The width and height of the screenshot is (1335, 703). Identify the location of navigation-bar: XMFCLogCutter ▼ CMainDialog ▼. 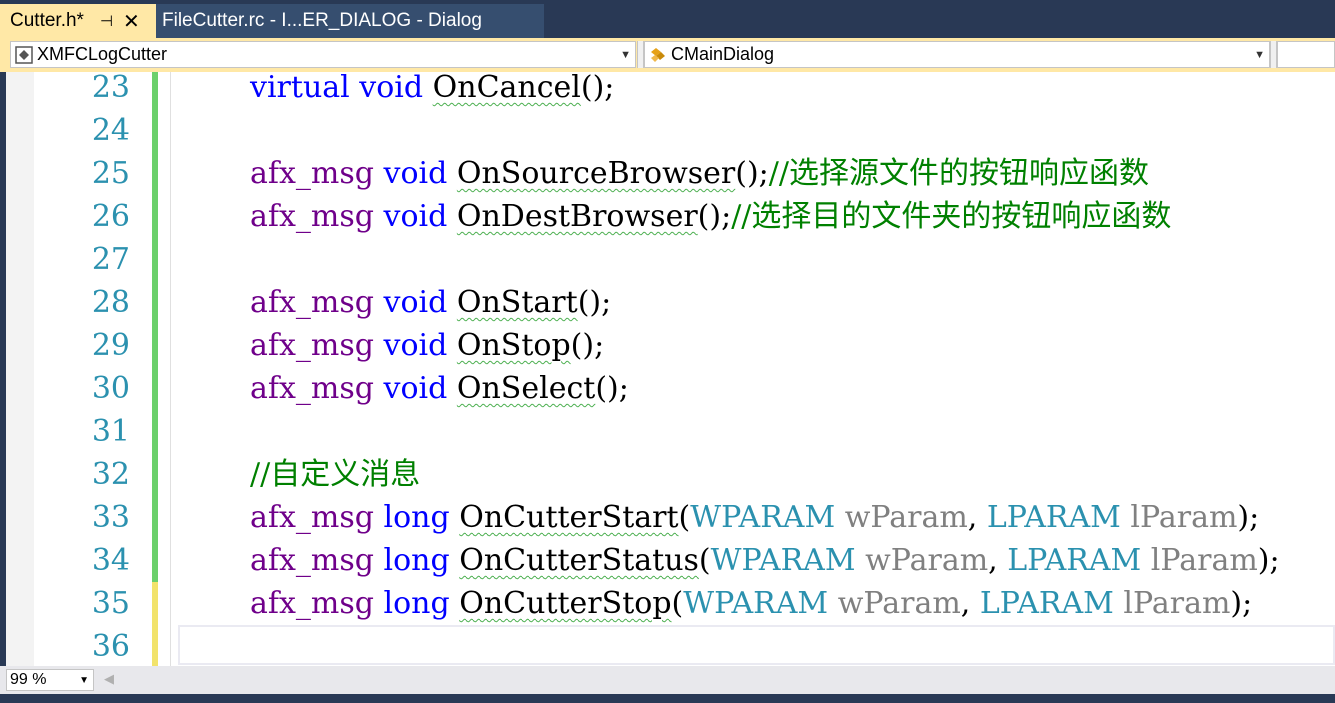
(667, 55).